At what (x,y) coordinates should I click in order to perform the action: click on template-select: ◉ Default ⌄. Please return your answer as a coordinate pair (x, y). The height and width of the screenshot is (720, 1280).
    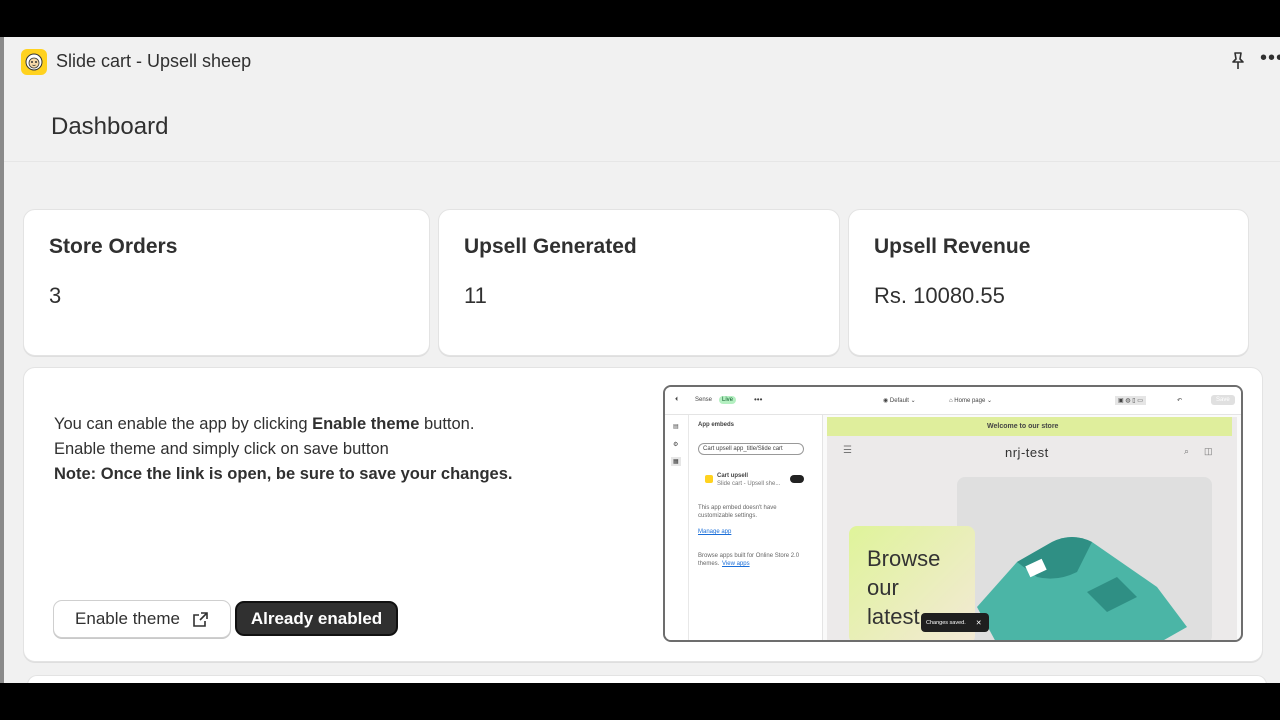
    Looking at the image, I should click on (899, 401).